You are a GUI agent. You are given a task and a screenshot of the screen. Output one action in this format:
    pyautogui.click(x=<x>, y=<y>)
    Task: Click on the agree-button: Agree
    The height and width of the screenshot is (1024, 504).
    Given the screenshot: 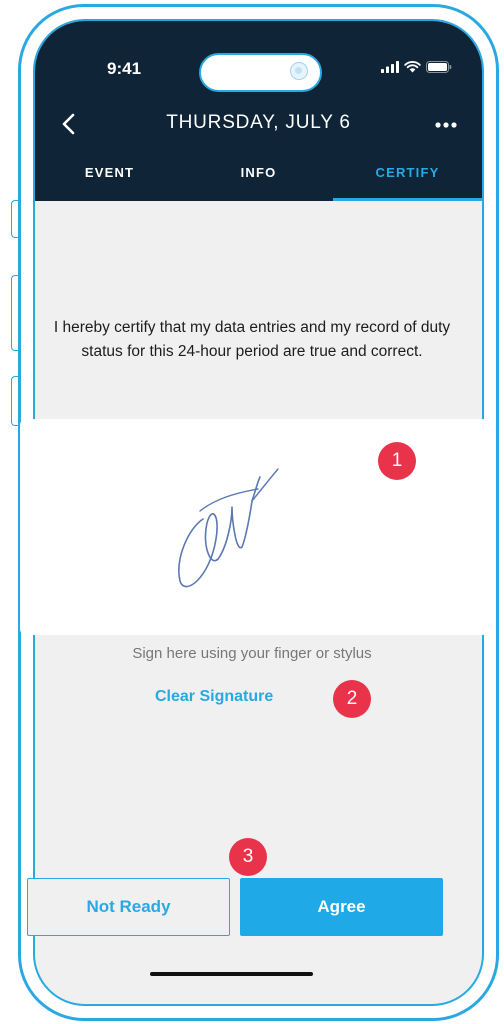 What is the action you would take?
    pyautogui.click(x=341, y=907)
    